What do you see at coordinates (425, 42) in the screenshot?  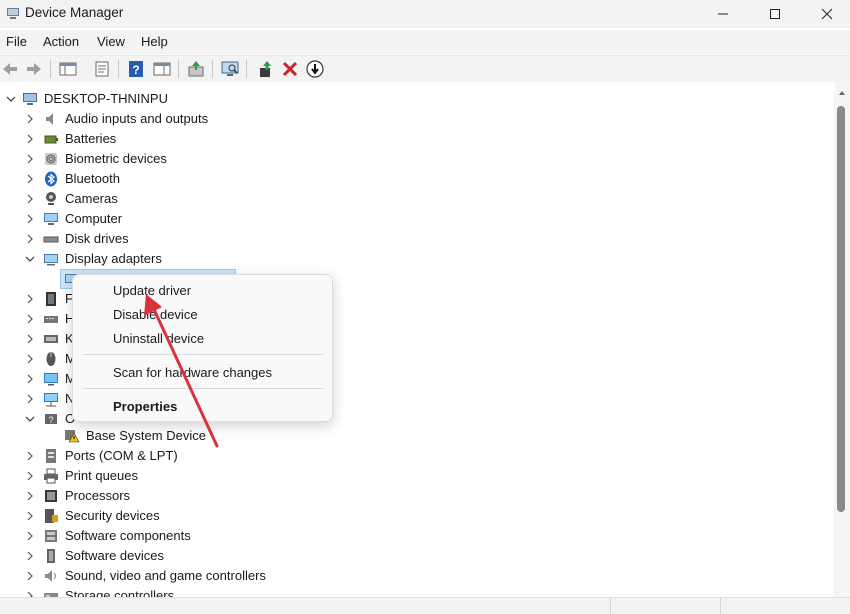 I see `menu-bar: File Action View Help` at bounding box center [425, 42].